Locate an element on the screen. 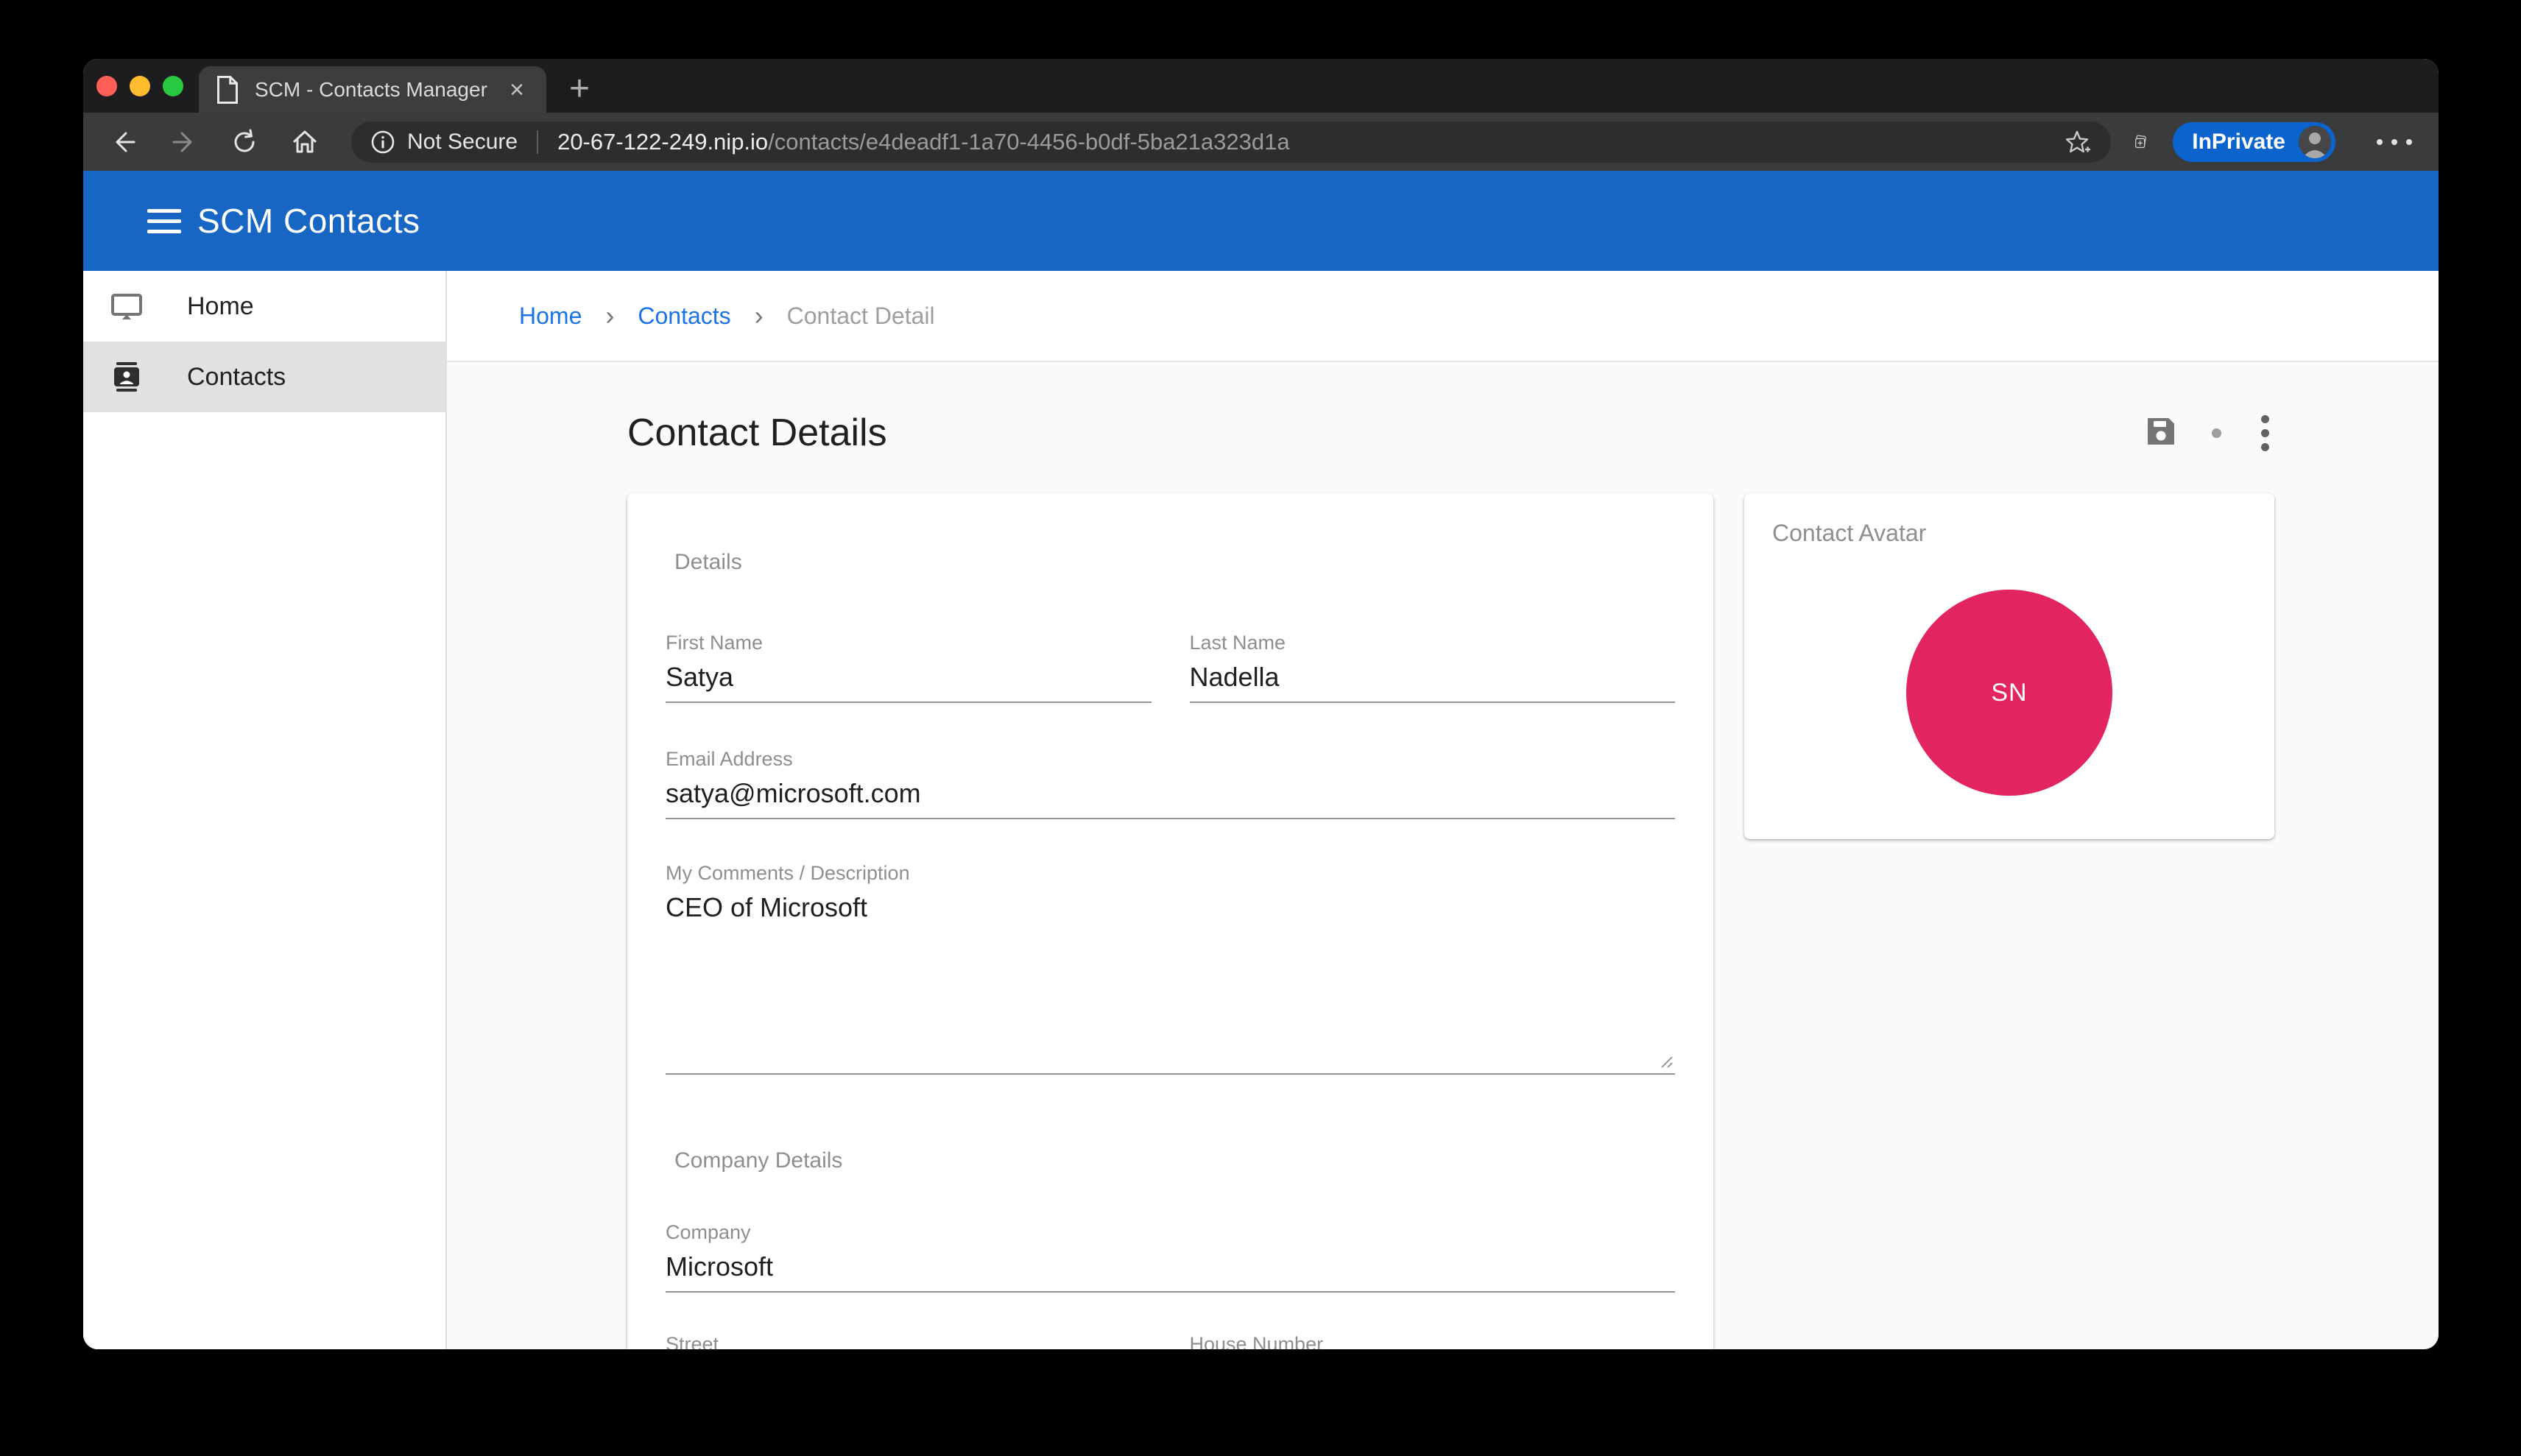 Image resolution: width=2521 pixels, height=1456 pixels. last-name-field: Last Name is located at coordinates (1432, 666).